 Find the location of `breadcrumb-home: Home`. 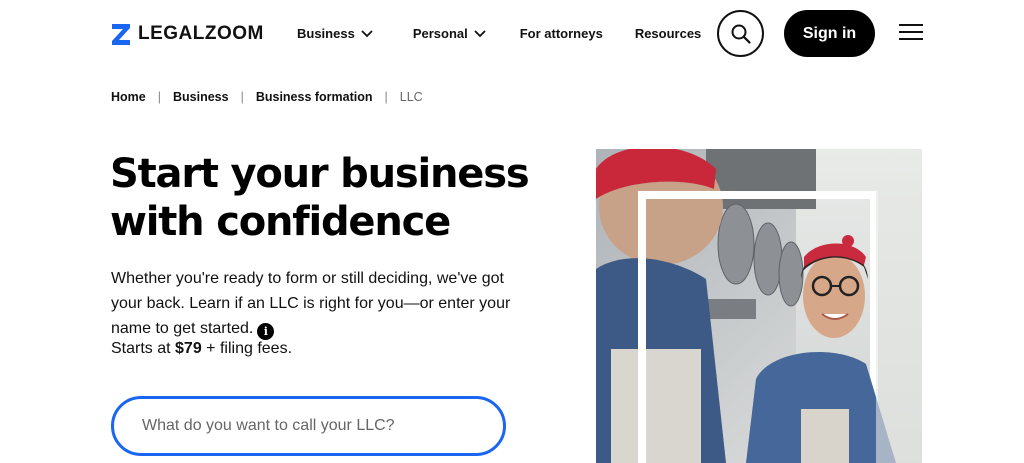

breadcrumb-home: Home is located at coordinates (128, 97).